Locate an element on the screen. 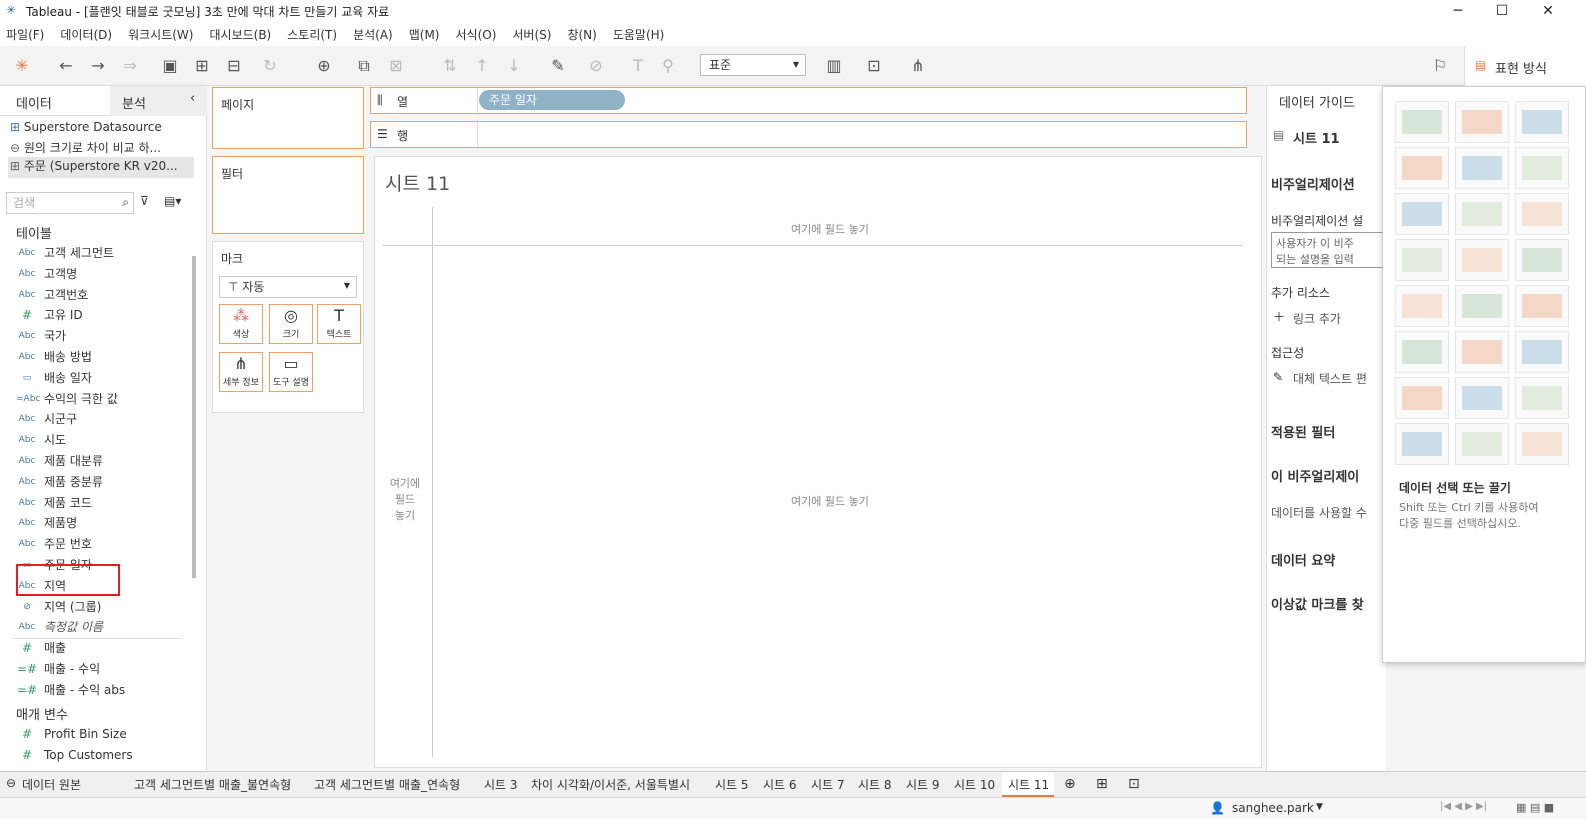 The image size is (1586, 819). drop-zone-columns: 여기에 필드 놓기 is located at coordinates (830, 229).